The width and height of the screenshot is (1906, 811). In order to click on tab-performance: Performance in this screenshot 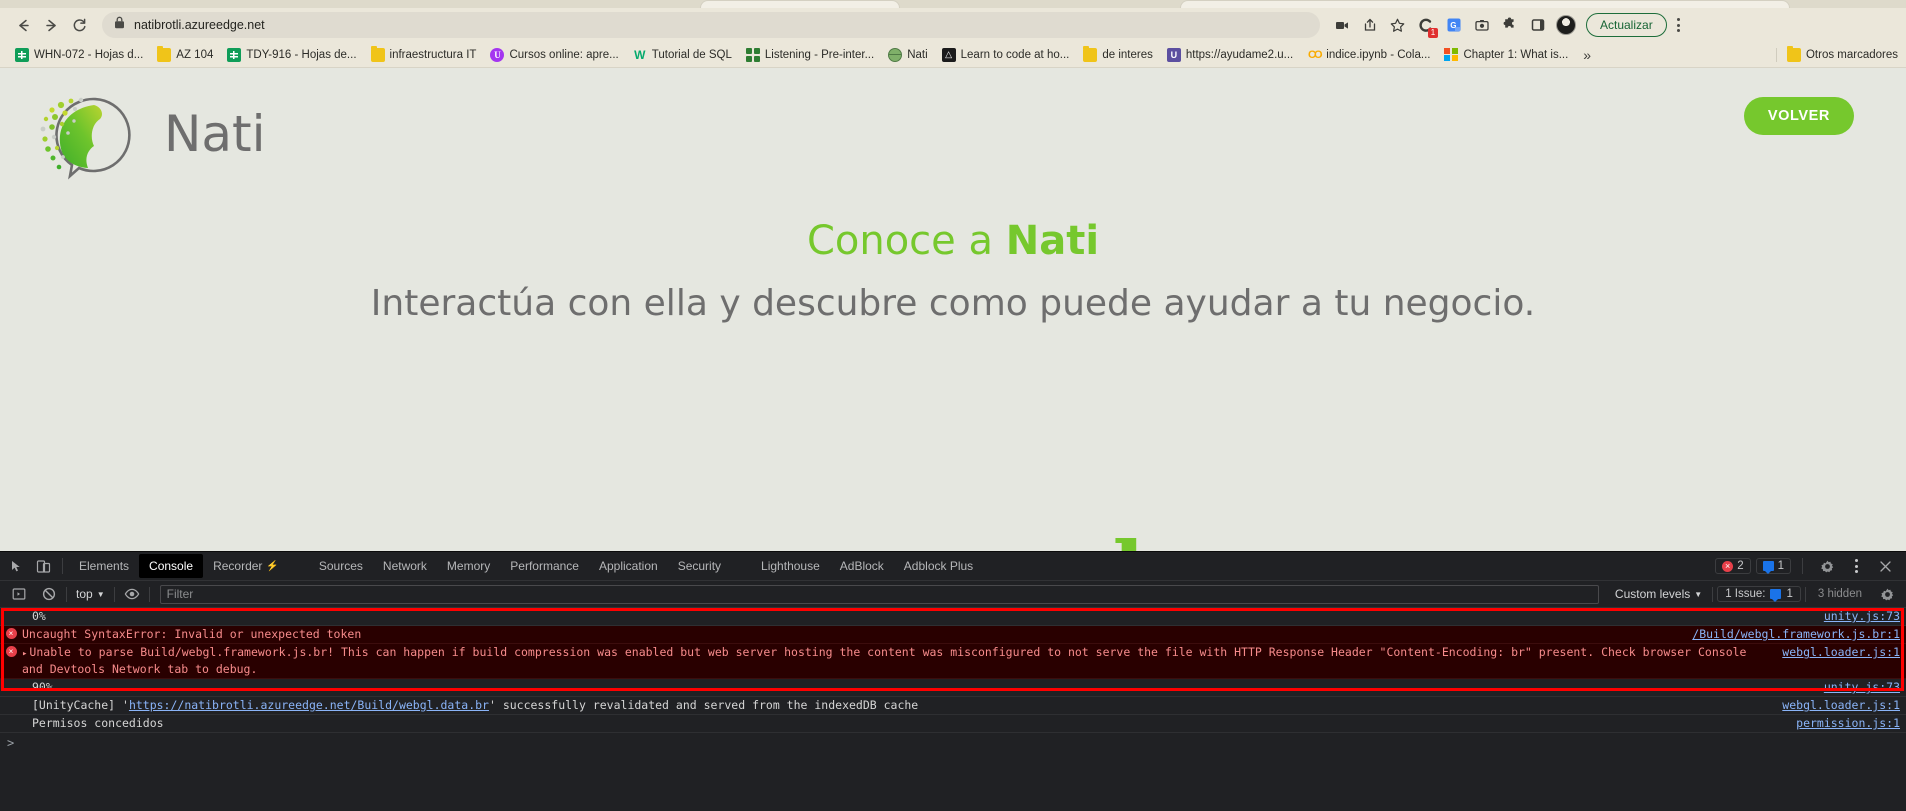, I will do `click(544, 566)`.